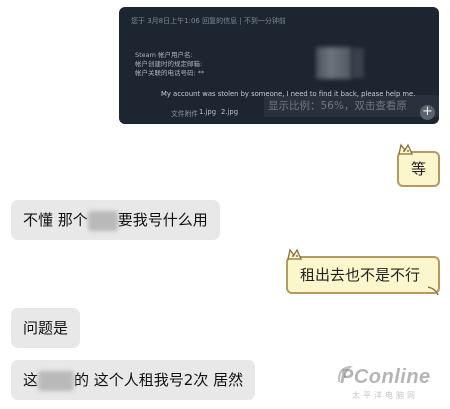 This screenshot has height=409, width=450. Describe the element at coordinates (159, 380) in the screenshot. I see `message-text: 的 这个人租我号2次 居然` at that location.